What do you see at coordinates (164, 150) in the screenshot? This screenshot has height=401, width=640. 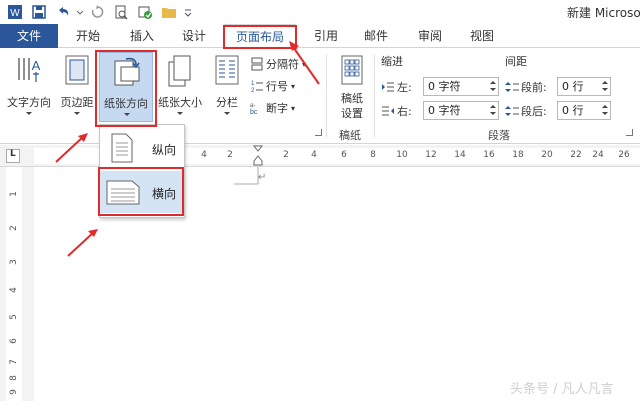 I see `portrait-label: 纵向` at bounding box center [164, 150].